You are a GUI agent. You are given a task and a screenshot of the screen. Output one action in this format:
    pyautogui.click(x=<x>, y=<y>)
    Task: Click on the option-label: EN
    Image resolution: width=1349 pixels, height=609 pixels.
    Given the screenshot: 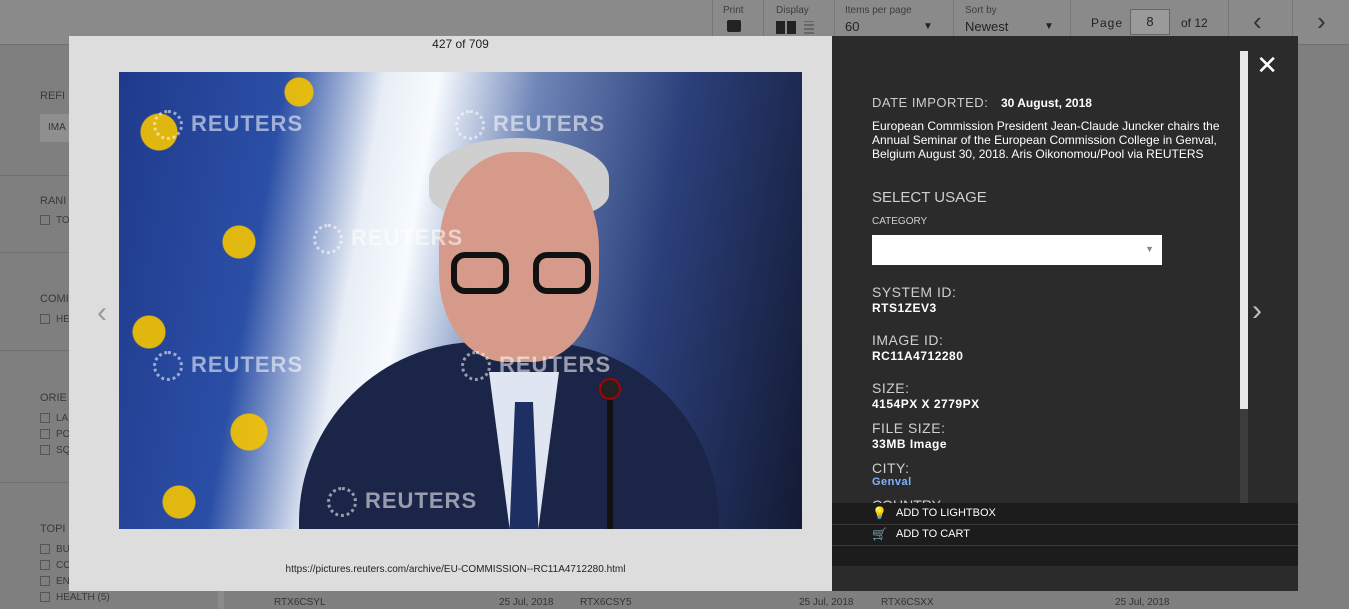 What is the action you would take?
    pyautogui.click(x=63, y=581)
    